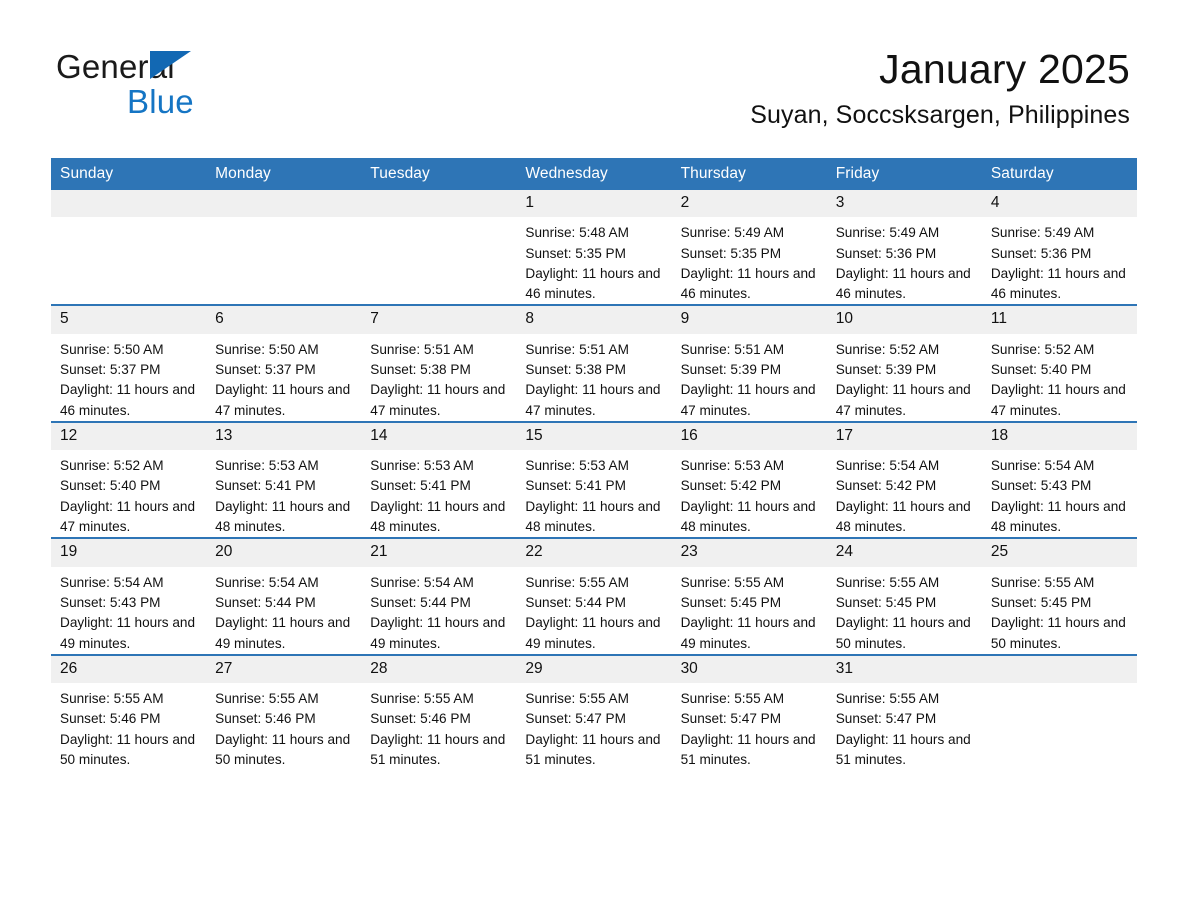  What do you see at coordinates (420, 719) in the screenshot?
I see `sunset-text: Sunset: 5:46 PM` at bounding box center [420, 719].